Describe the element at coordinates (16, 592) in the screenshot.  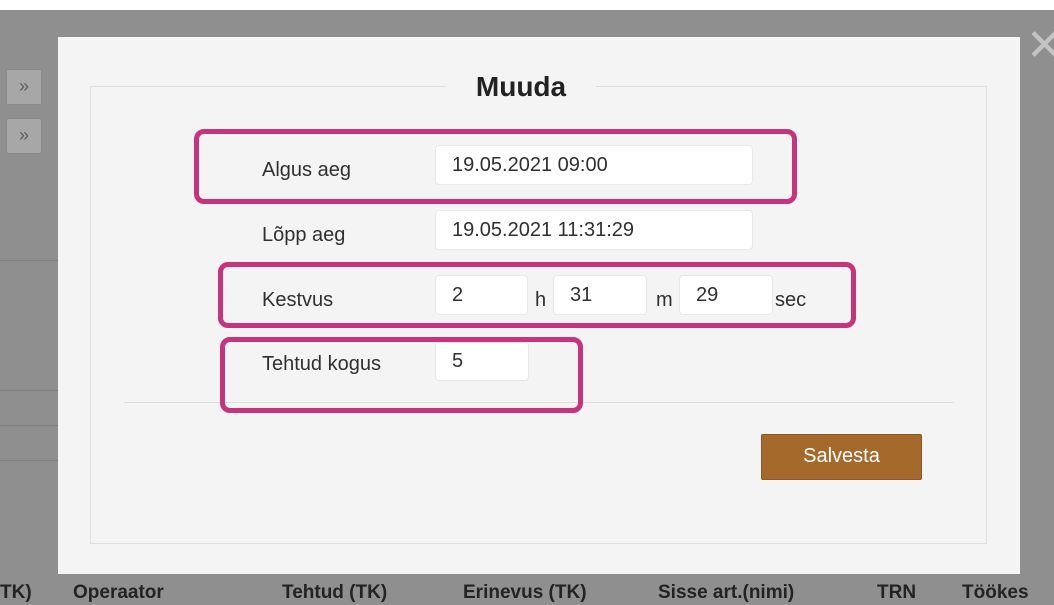
I see `column-header: TK)` at that location.